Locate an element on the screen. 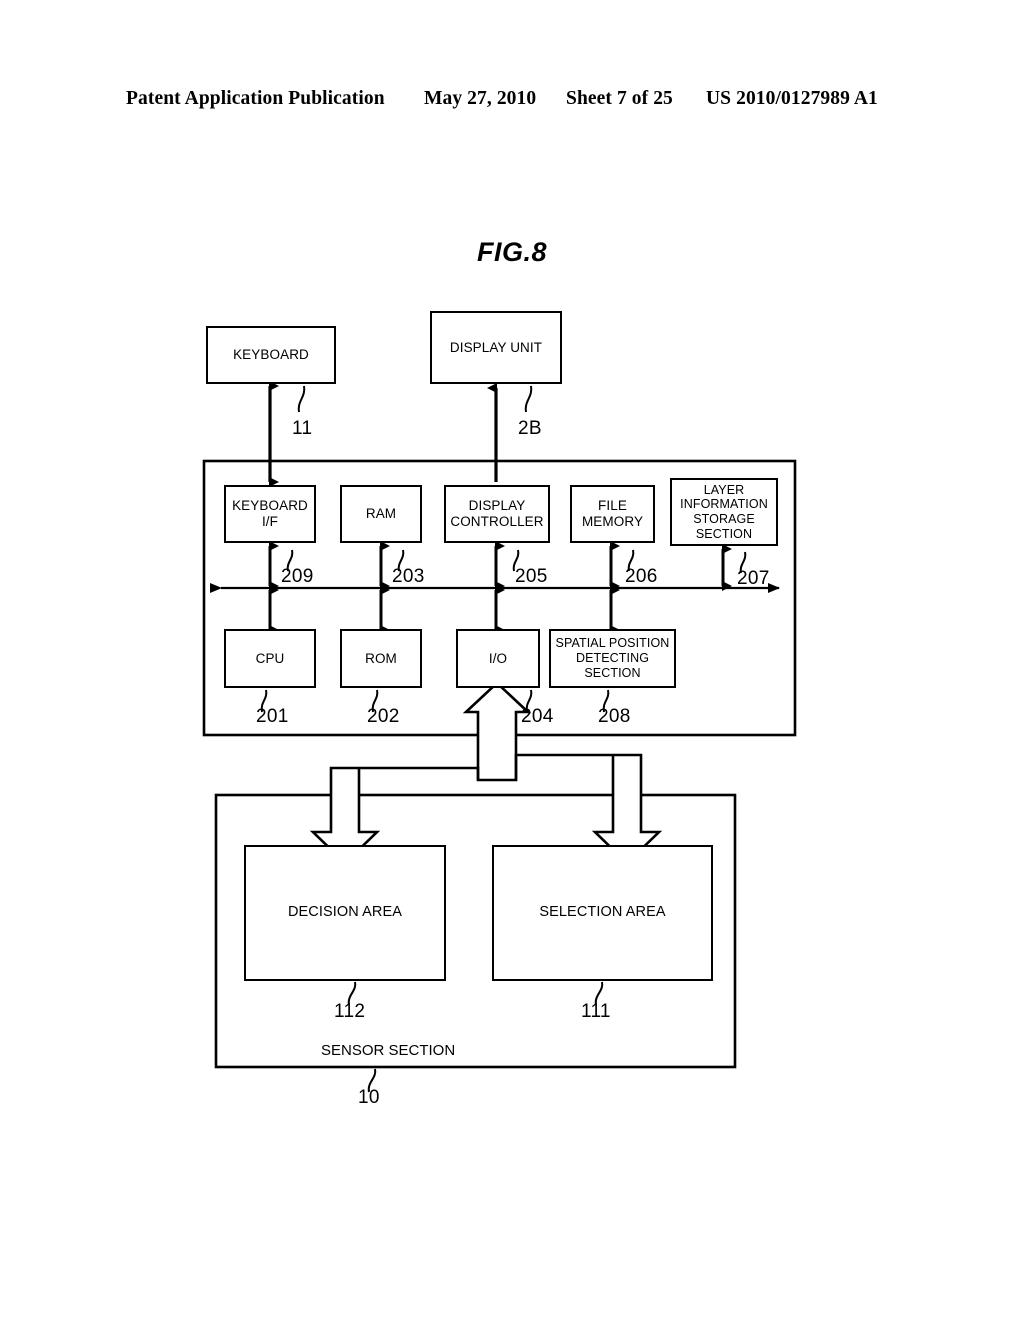  refnum-205: 205 is located at coordinates (531, 576).